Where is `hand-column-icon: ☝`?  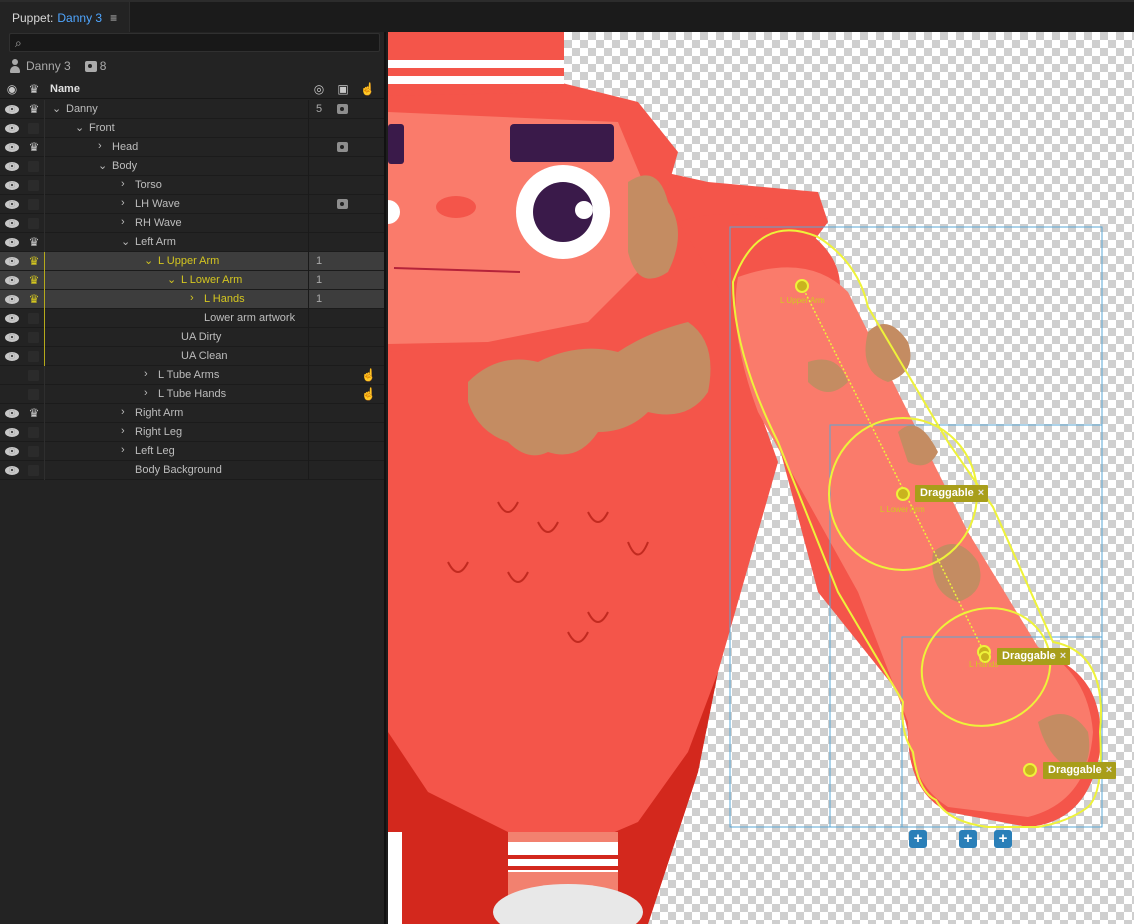 hand-column-icon: ☝ is located at coordinates (367, 89).